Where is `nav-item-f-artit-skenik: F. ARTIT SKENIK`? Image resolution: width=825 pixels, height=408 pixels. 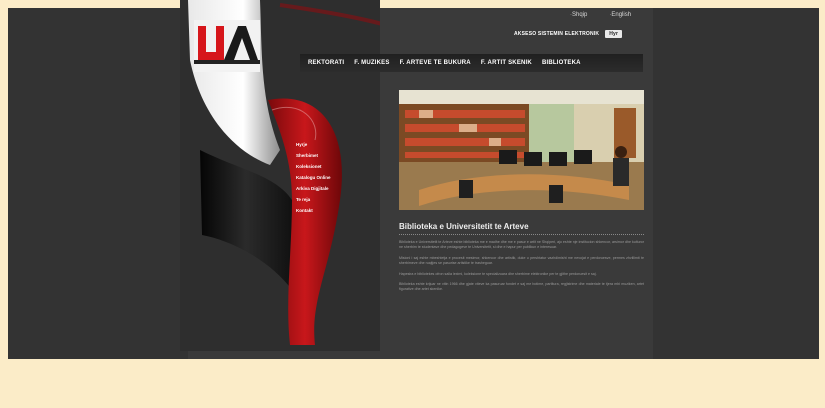
nav-item-f-artit-skenik: F. ARTIT SKENIK is located at coordinates (506, 63).